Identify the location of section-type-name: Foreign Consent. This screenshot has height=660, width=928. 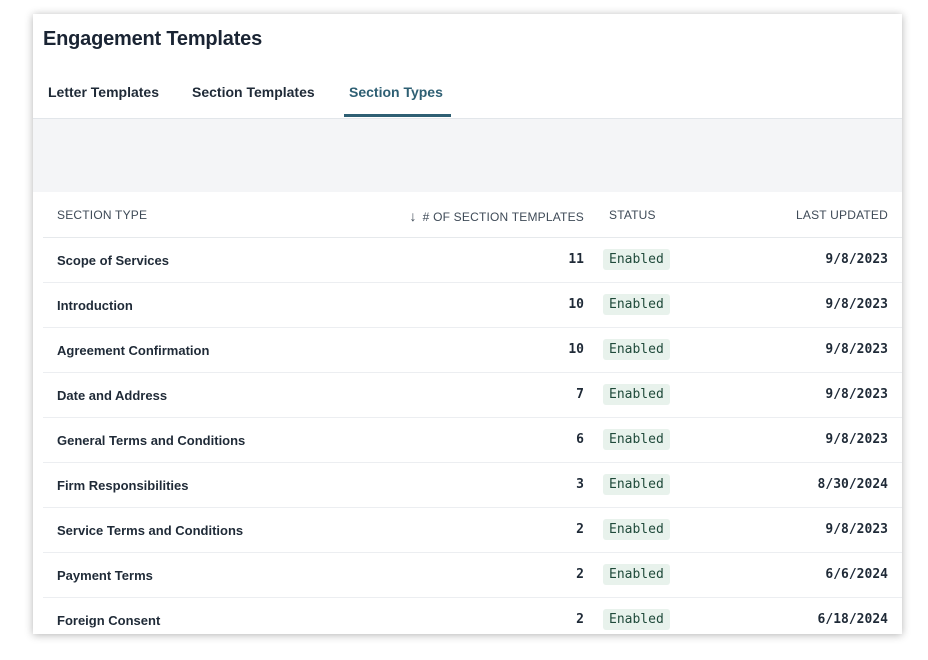
(108, 620).